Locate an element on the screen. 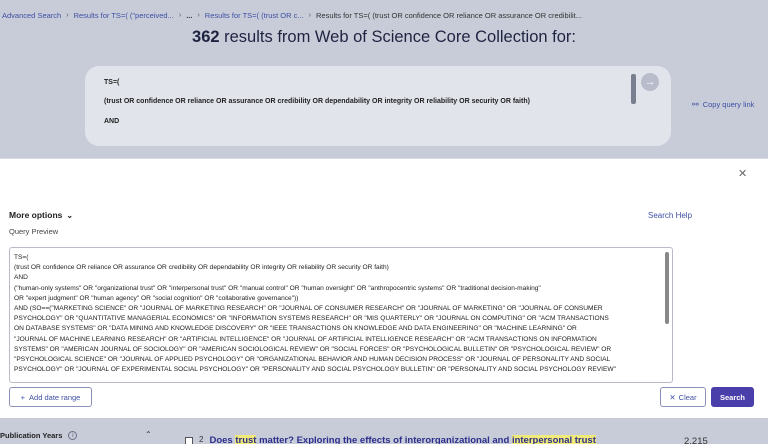  query-line: TS=( is located at coordinates (112, 82).